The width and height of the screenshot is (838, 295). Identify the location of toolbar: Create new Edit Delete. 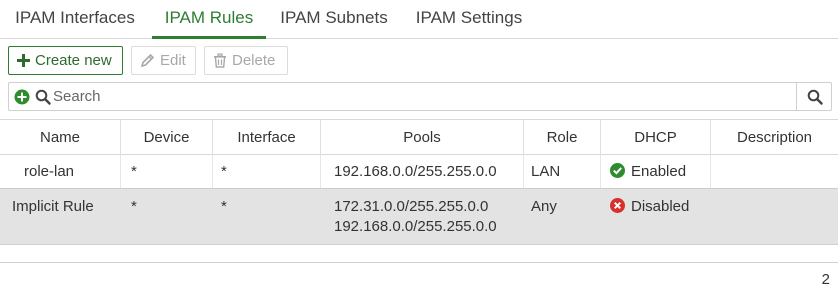
(419, 60).